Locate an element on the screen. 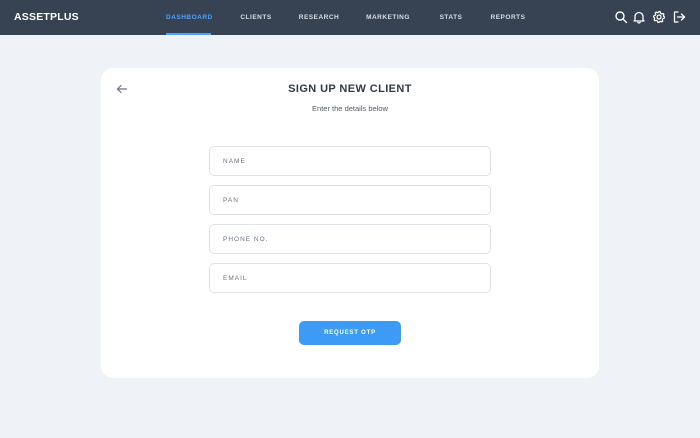 The image size is (700, 438). bell-icon is located at coordinates (639, 17).